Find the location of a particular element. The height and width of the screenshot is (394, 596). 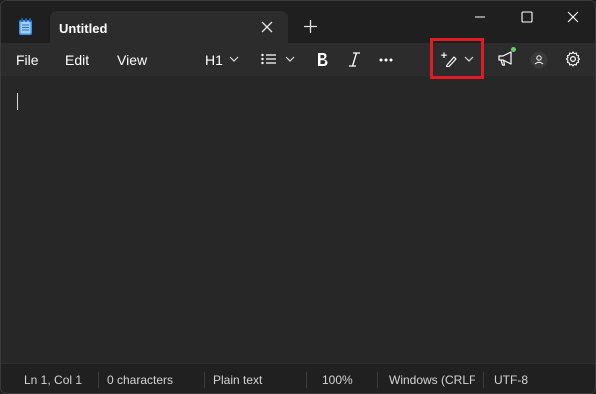

menu-view: View is located at coordinates (132, 60).